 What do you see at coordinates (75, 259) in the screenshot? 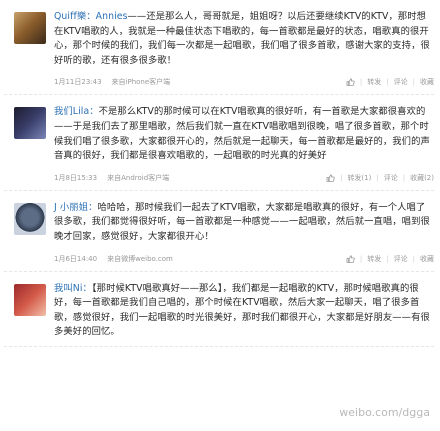
I see `post-time: 1月6日14:40` at bounding box center [75, 259].